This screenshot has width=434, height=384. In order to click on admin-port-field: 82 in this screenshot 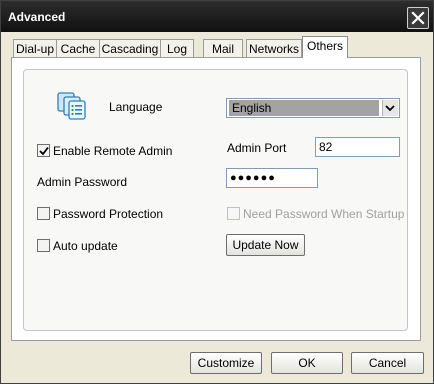, I will do `click(357, 147)`.